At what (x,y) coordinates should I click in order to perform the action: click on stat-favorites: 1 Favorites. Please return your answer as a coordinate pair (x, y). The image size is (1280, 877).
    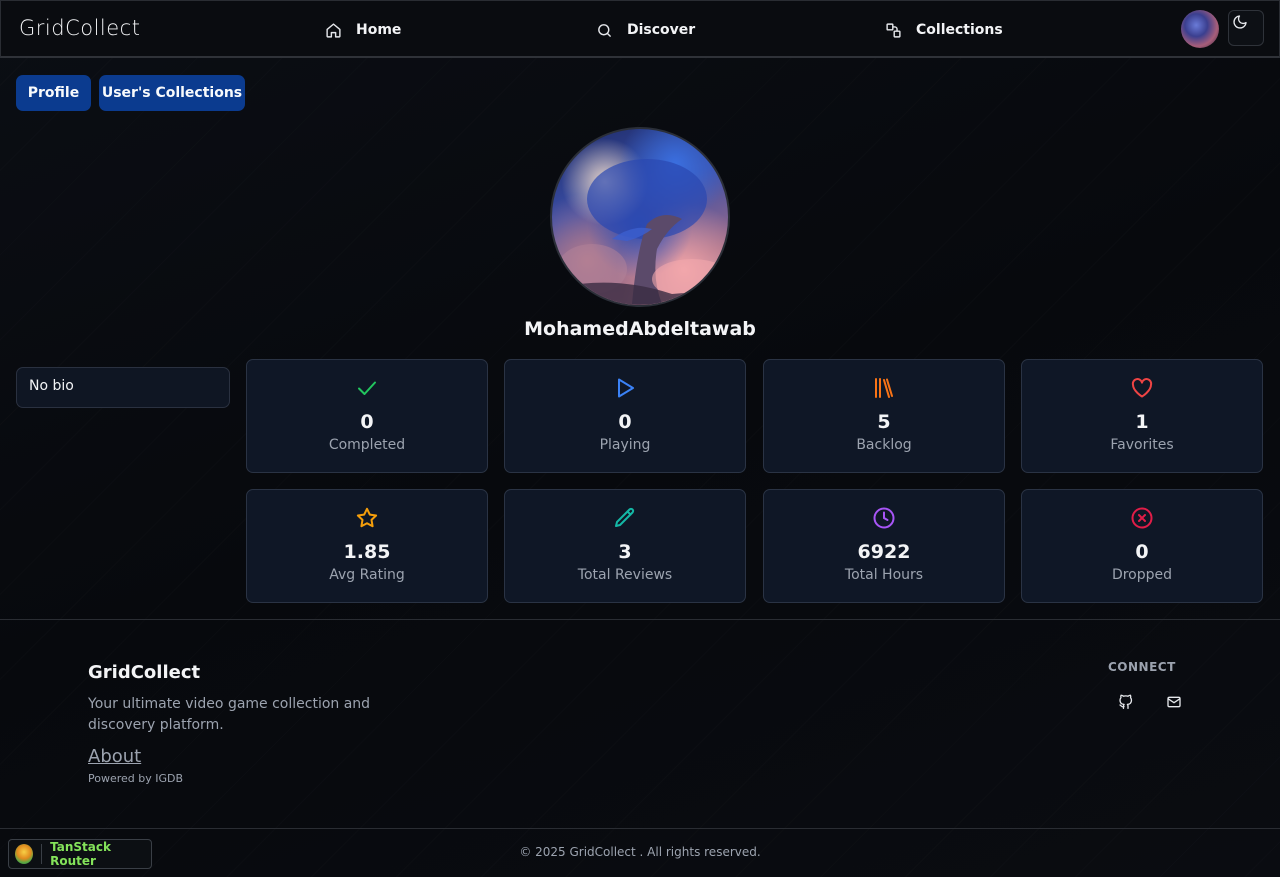
    Looking at the image, I should click on (1142, 416).